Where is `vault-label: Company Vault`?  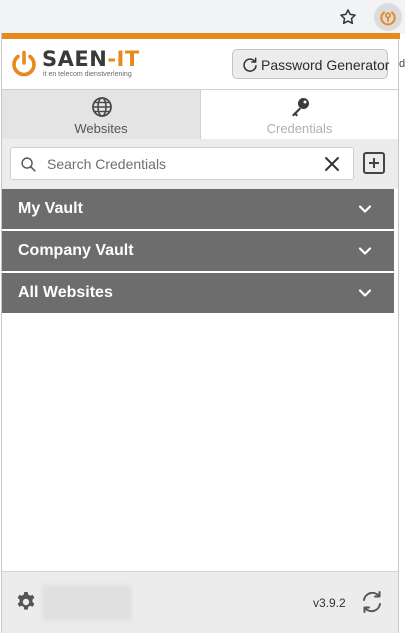
vault-label: Company Vault is located at coordinates (76, 250).